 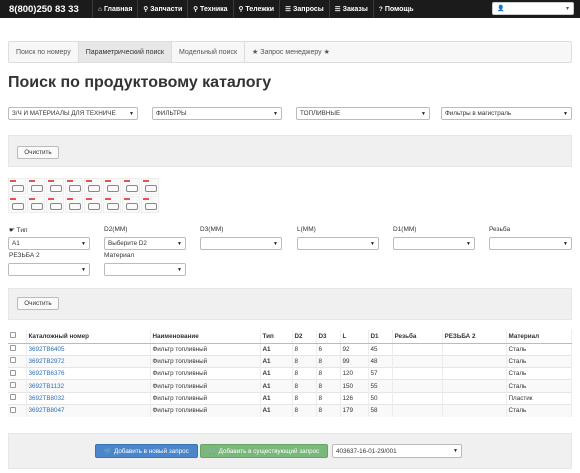 I want to click on cell-d1: 55, so click(x=380, y=386).